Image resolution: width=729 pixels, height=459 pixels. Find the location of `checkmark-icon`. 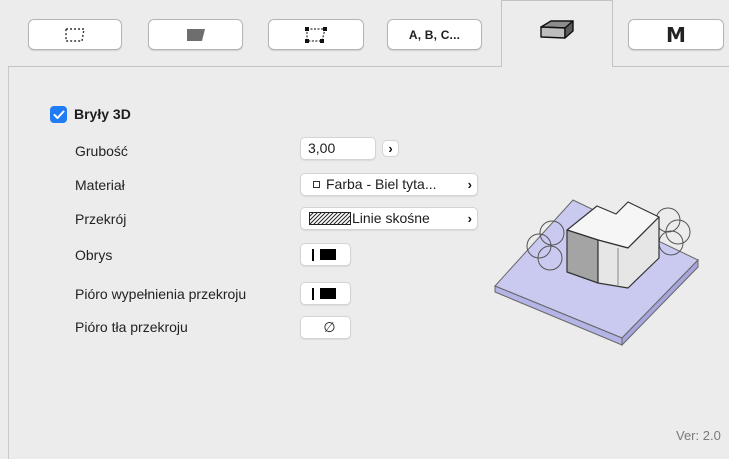

checkmark-icon is located at coordinates (58, 114).